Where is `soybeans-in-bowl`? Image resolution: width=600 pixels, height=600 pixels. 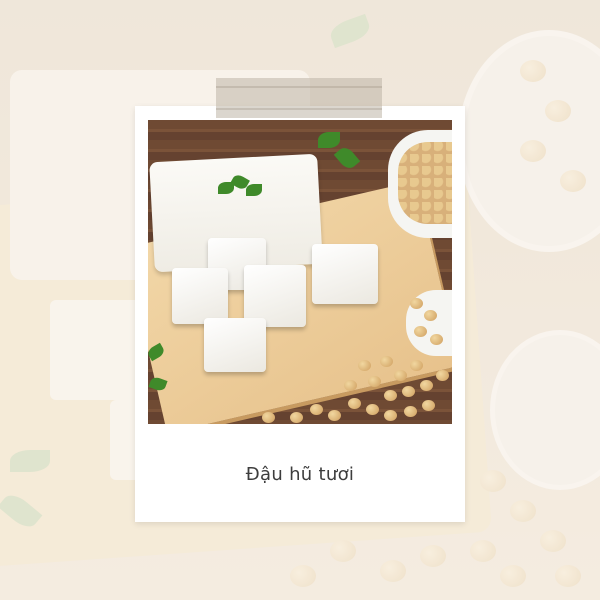 soybeans-in-bowl is located at coordinates (425, 183).